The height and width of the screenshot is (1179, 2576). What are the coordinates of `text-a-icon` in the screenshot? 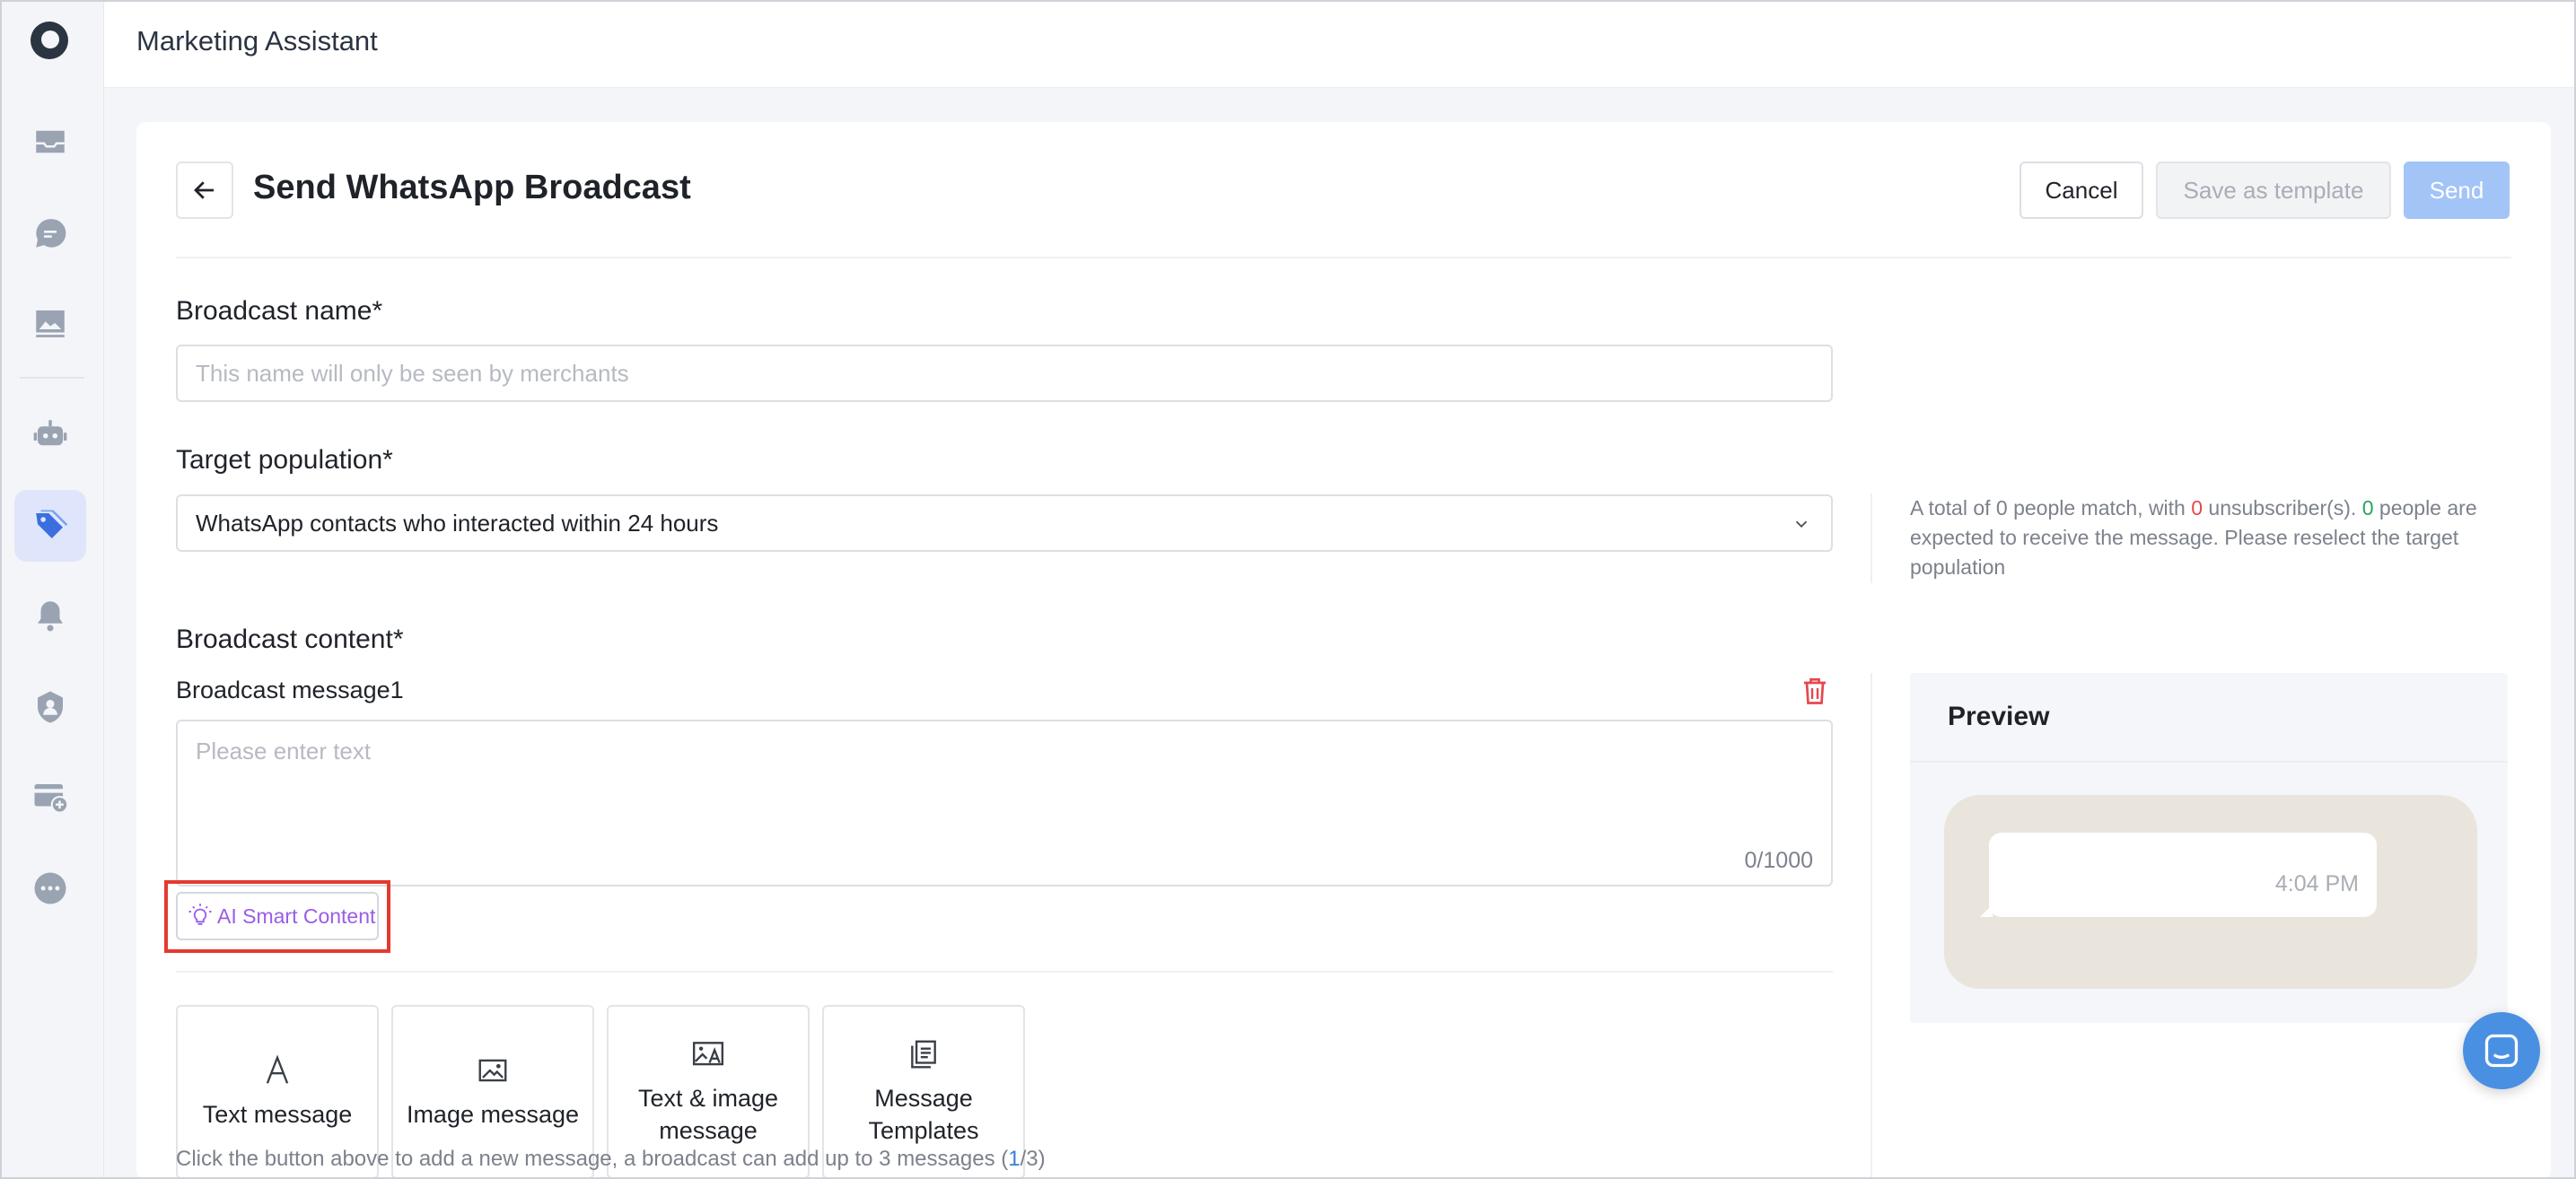 It's located at (277, 1069).